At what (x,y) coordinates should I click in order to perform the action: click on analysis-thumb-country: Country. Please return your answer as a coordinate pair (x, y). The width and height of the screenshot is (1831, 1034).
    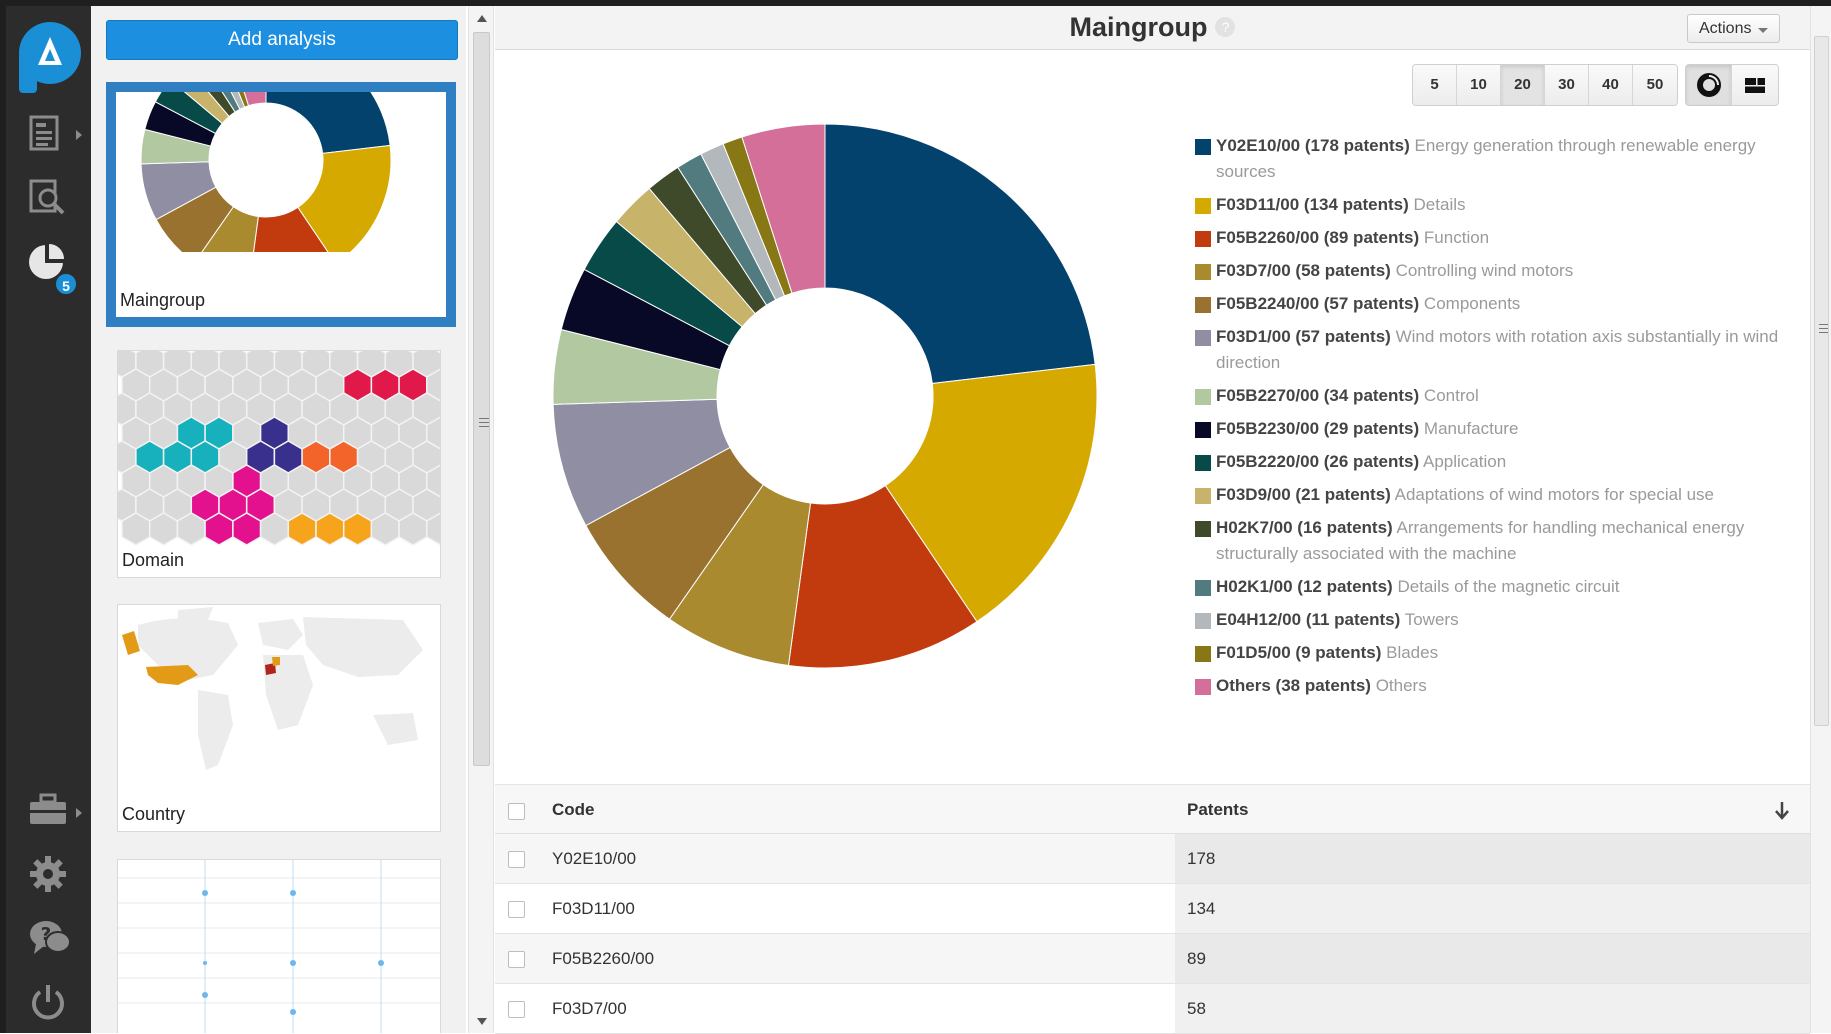
    Looking at the image, I should click on (279, 718).